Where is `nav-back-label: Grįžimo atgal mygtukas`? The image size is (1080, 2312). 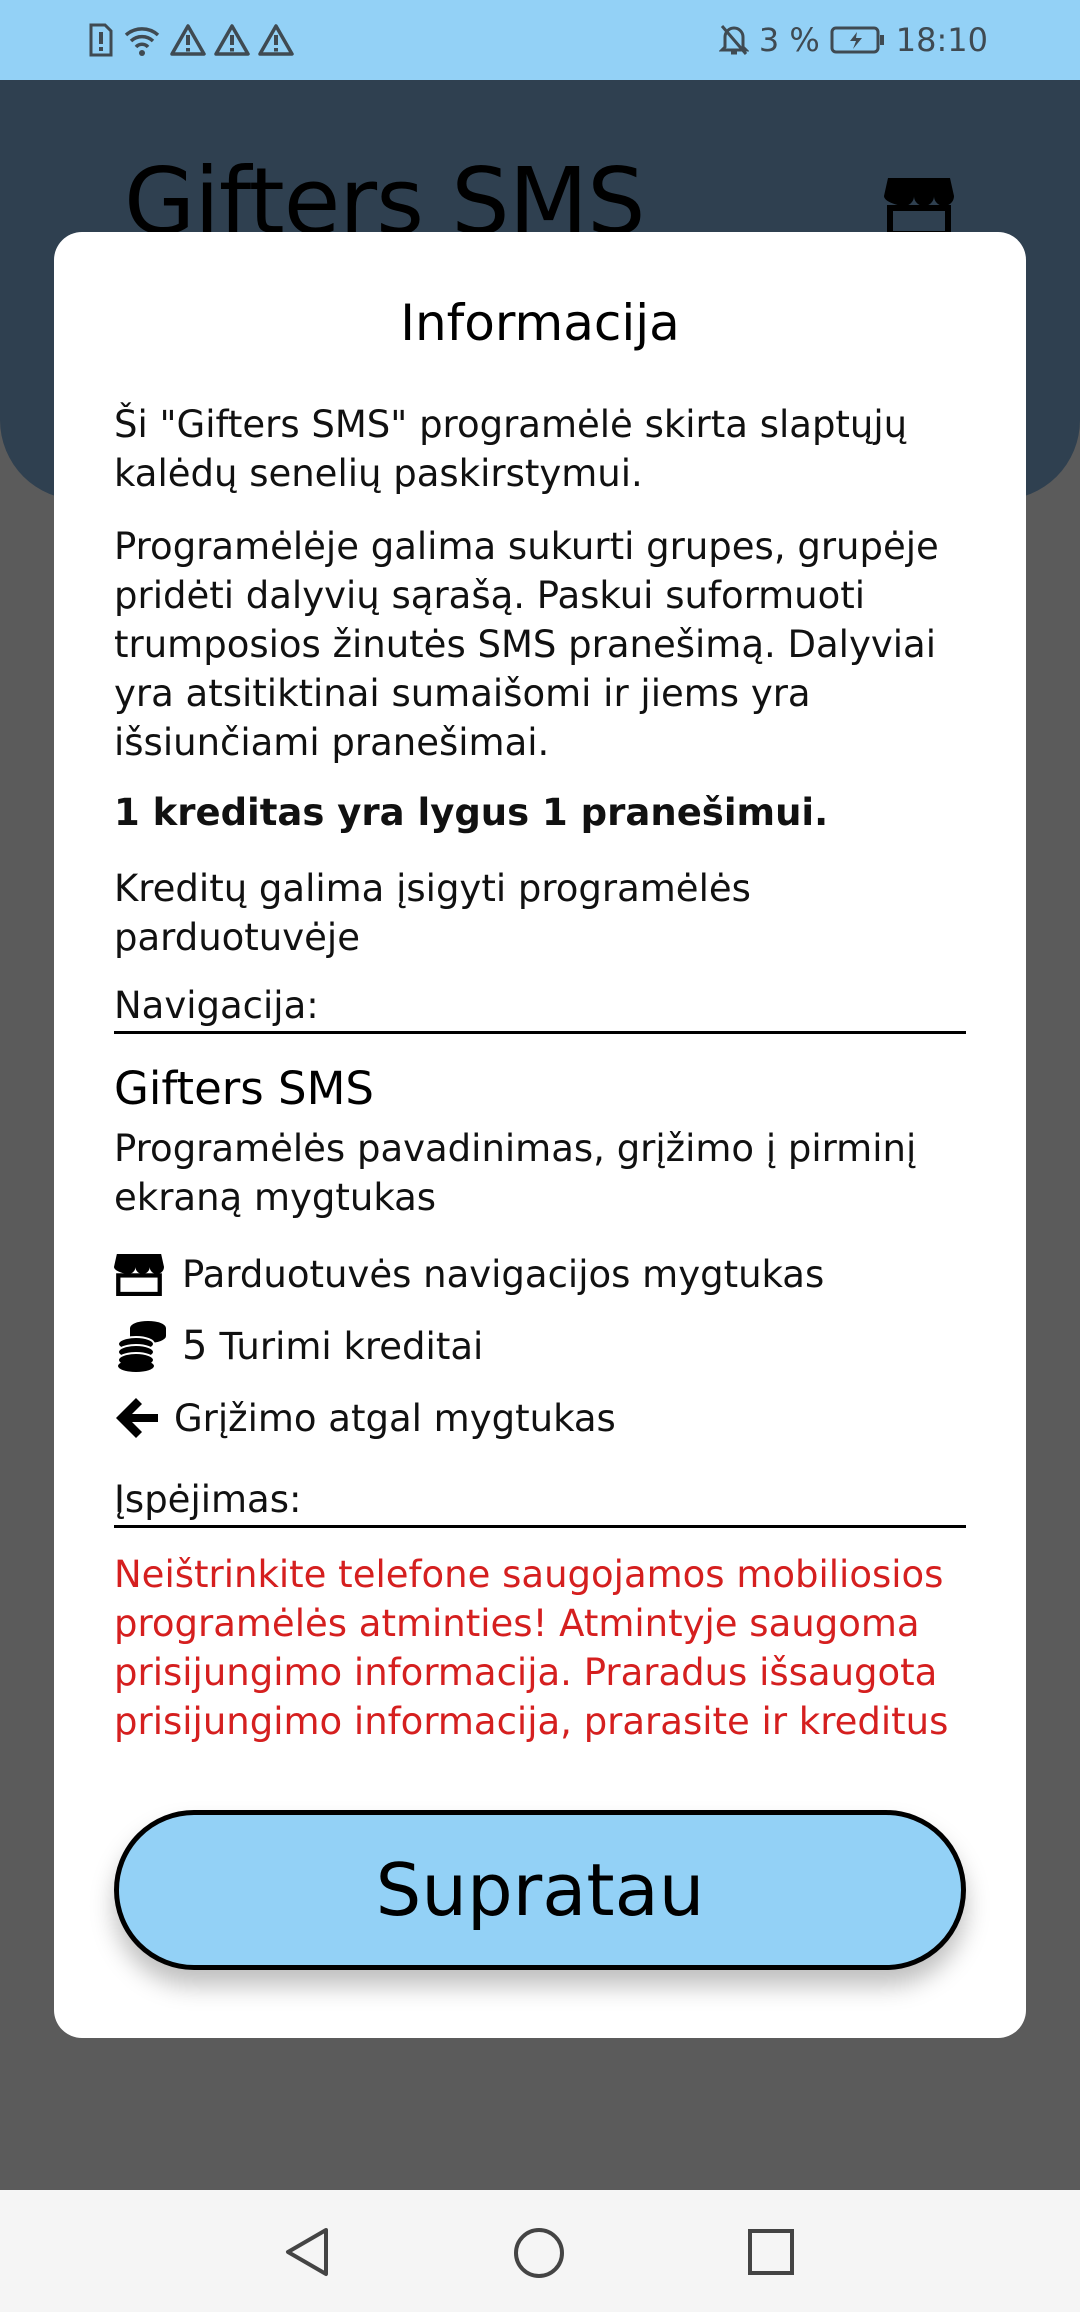
nav-back-label: Grįžimo atgal mygtukas is located at coordinates (395, 1418).